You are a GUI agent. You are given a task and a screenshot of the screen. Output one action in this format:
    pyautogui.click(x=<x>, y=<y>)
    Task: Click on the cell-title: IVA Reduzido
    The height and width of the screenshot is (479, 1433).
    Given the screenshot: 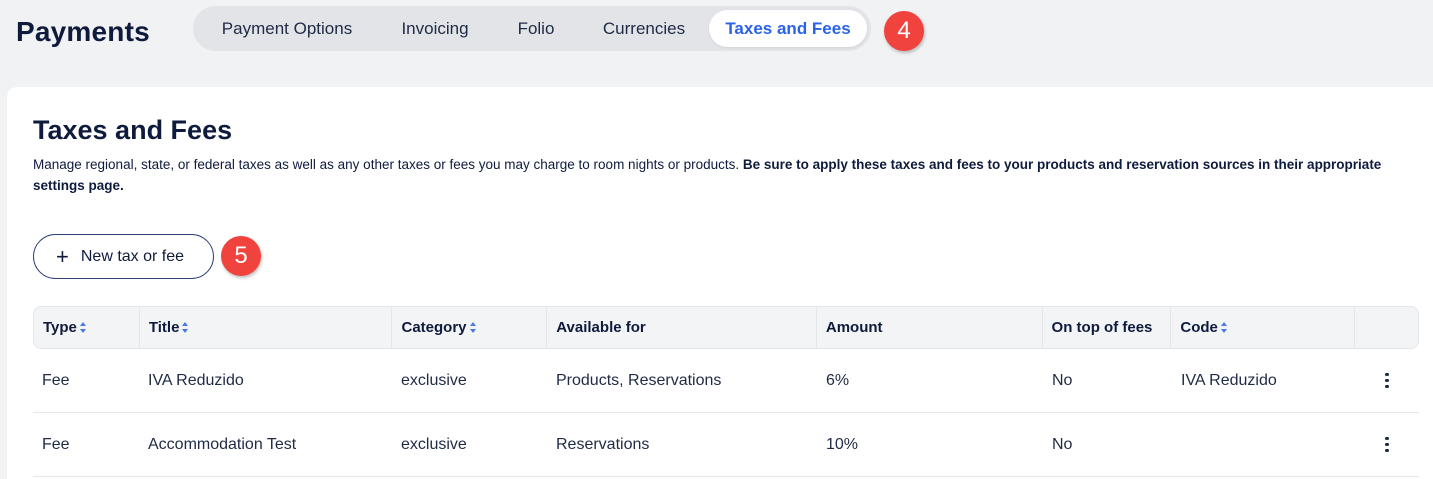 What is the action you would take?
    pyautogui.click(x=196, y=380)
    